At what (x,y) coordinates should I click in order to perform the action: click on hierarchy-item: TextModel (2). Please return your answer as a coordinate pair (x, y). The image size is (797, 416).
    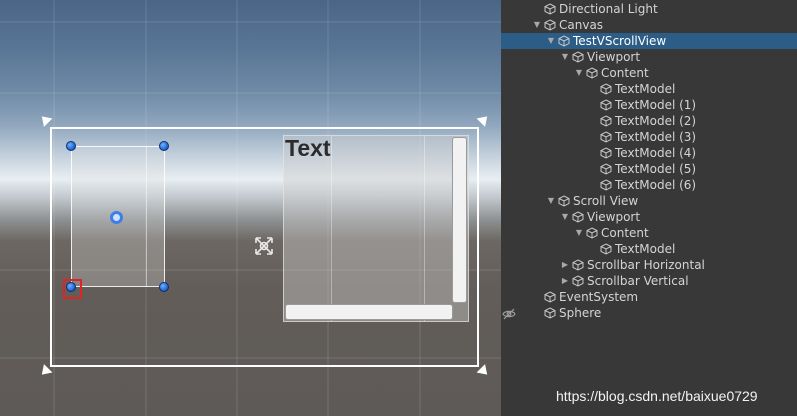
    Looking at the image, I should click on (649, 121).